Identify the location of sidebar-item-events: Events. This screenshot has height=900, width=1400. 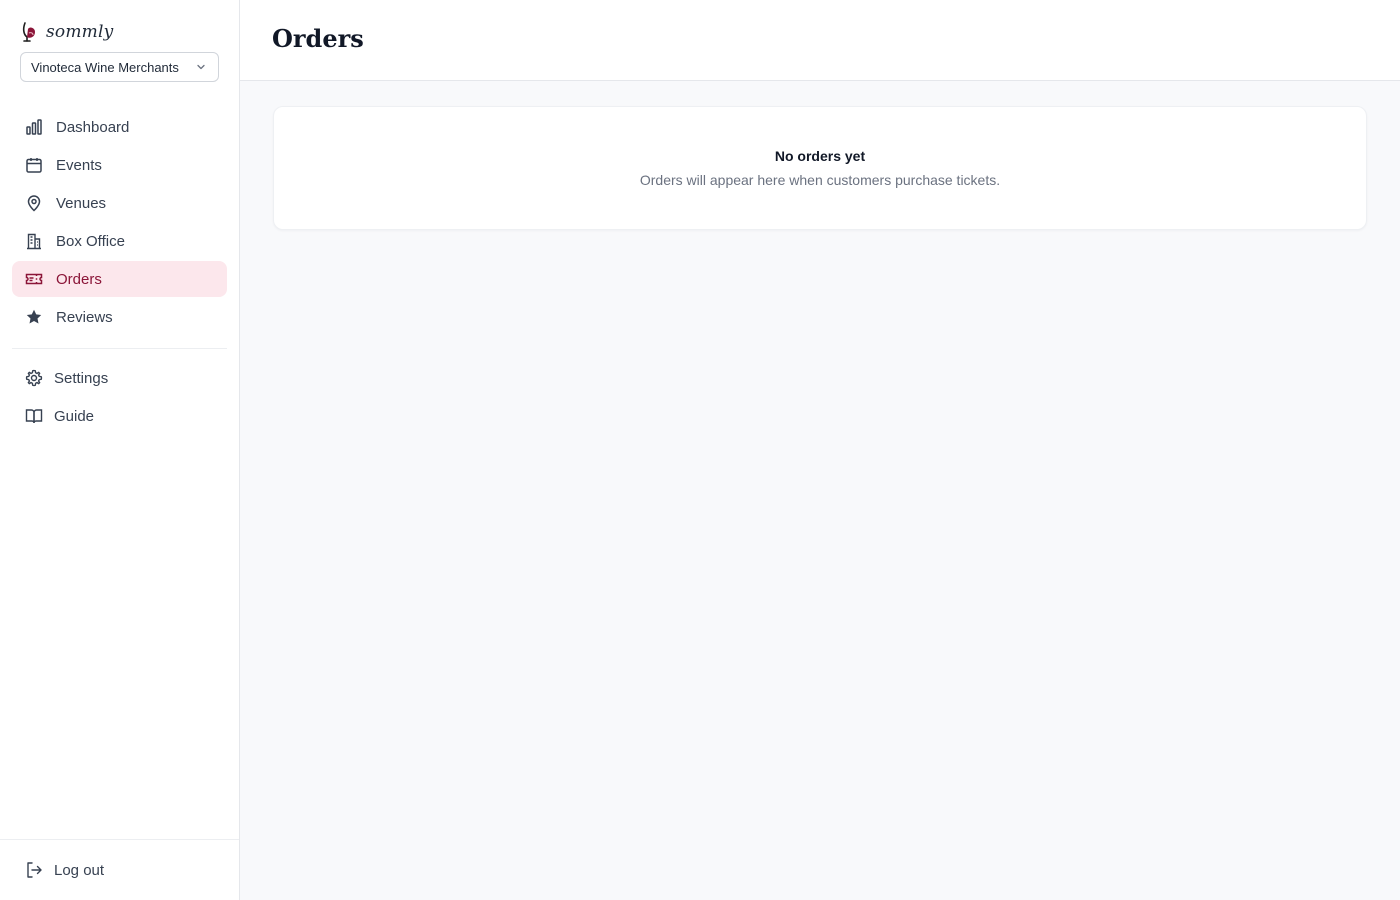
(119, 165).